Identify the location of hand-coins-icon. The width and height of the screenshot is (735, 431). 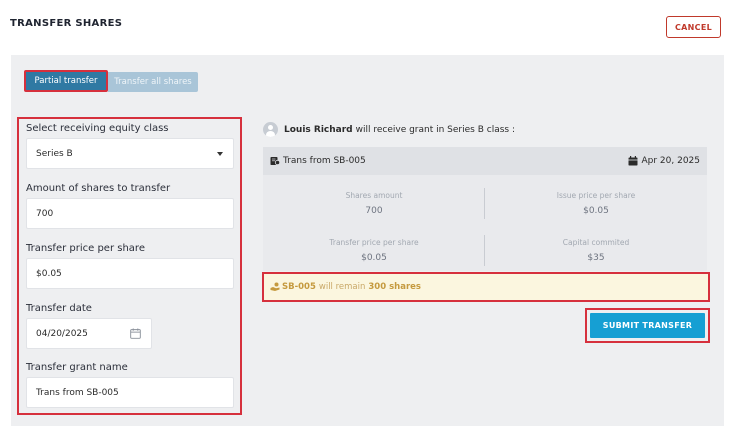
(275, 286).